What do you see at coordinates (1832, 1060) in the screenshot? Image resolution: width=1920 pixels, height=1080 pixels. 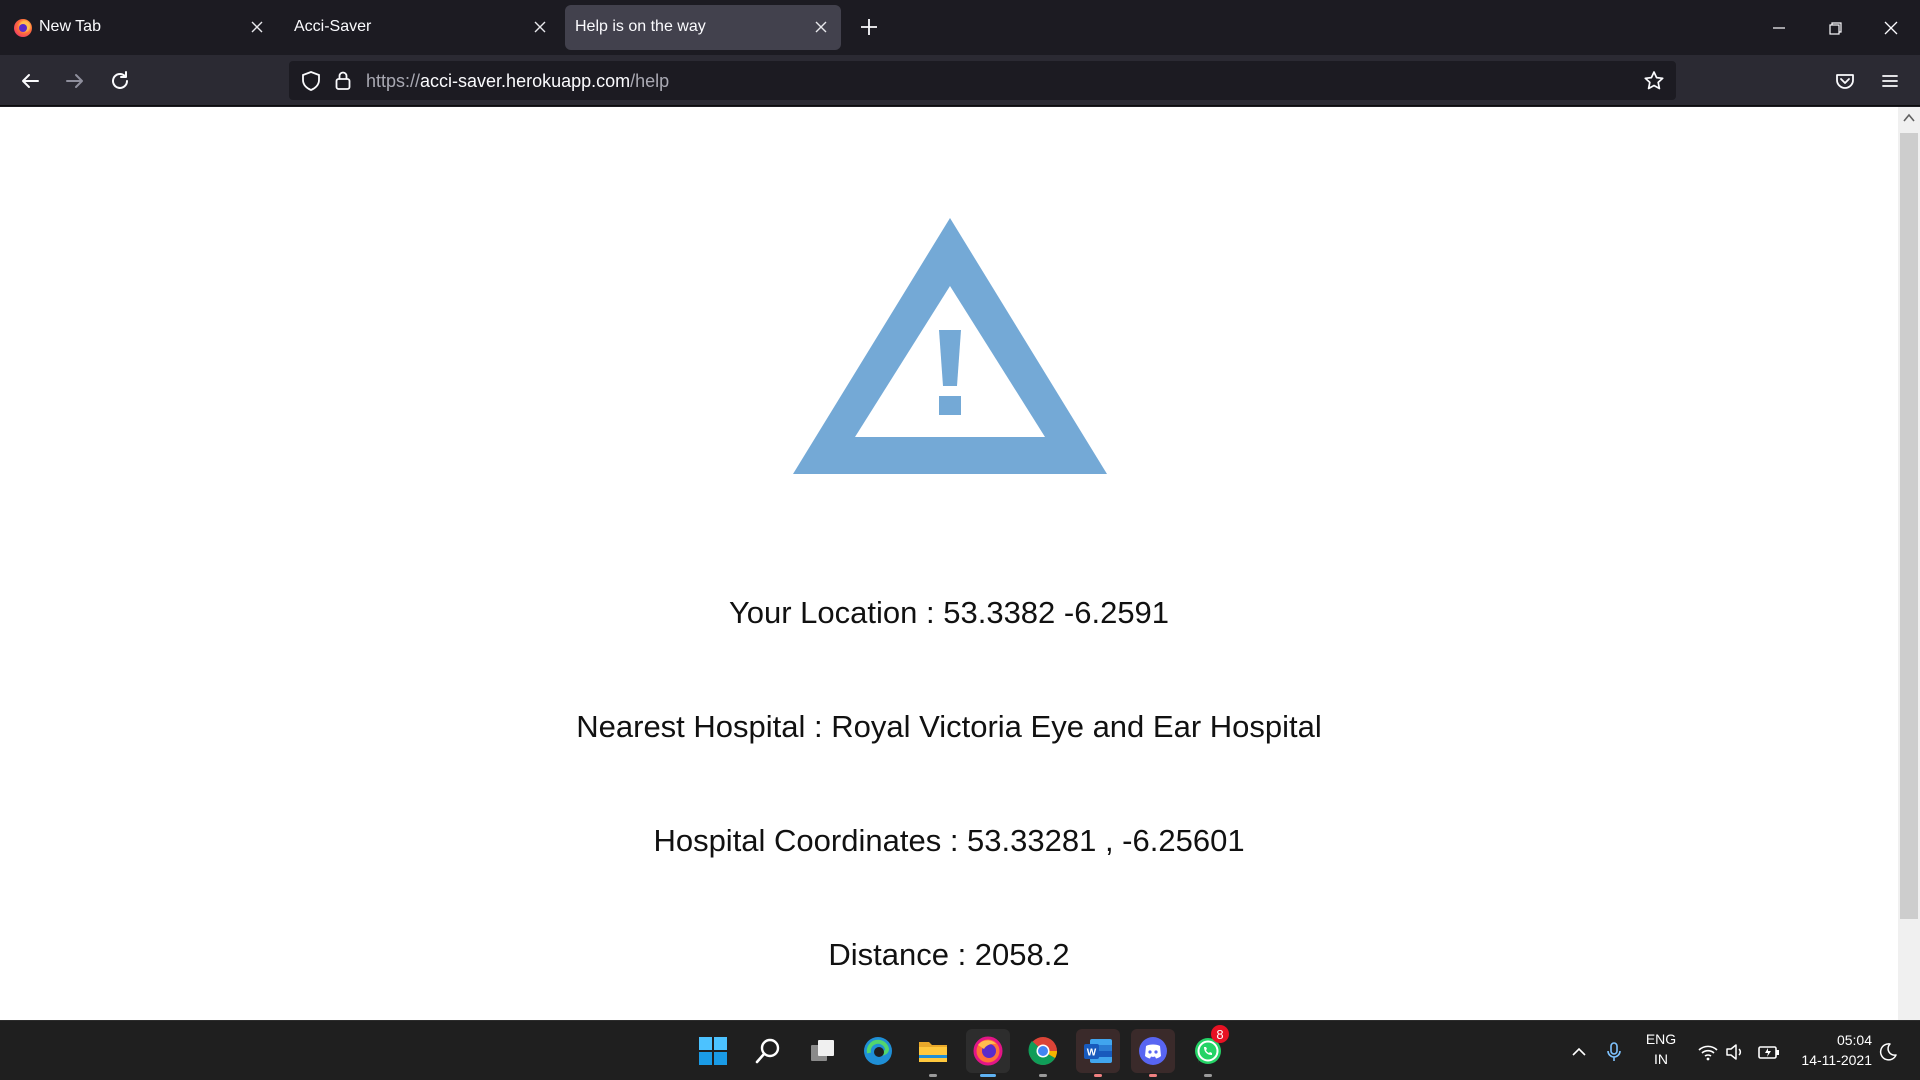 I see `clock-date: 14-11-2021` at bounding box center [1832, 1060].